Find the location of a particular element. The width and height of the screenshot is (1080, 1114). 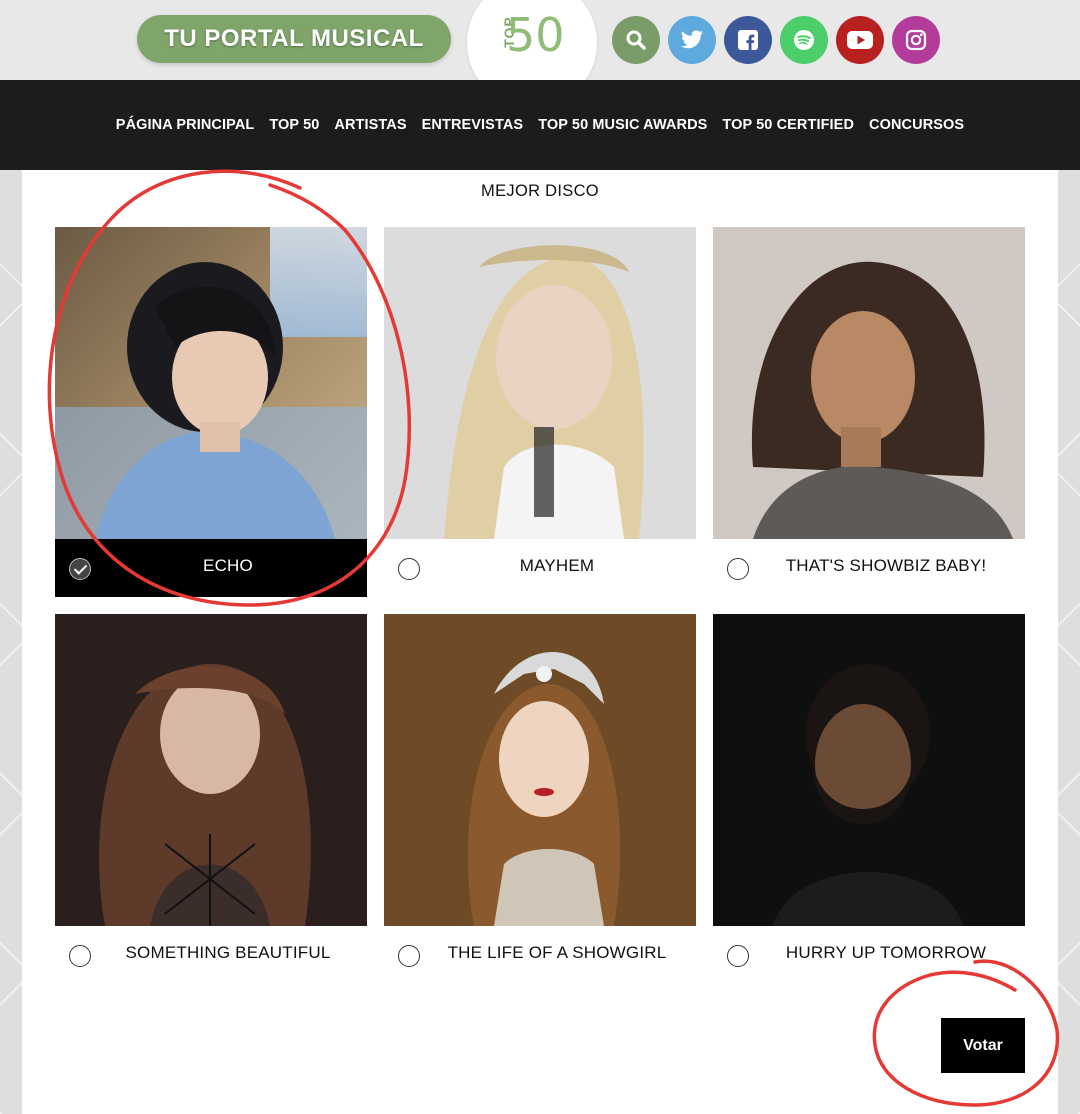

spotify-icon is located at coordinates (804, 40).